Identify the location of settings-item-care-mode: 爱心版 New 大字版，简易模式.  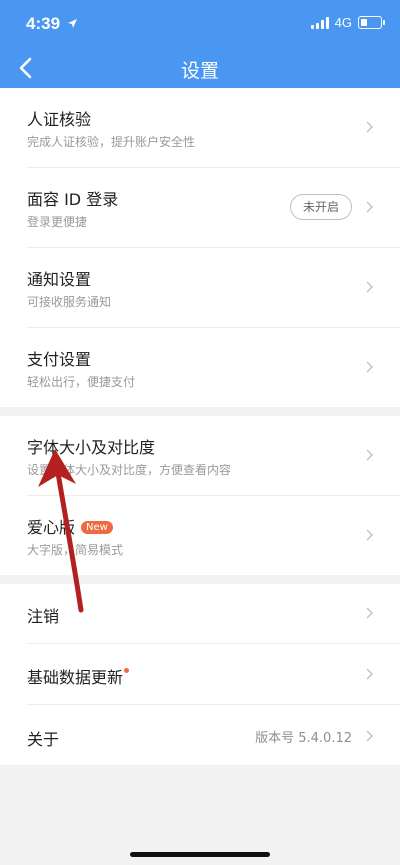
(213, 535).